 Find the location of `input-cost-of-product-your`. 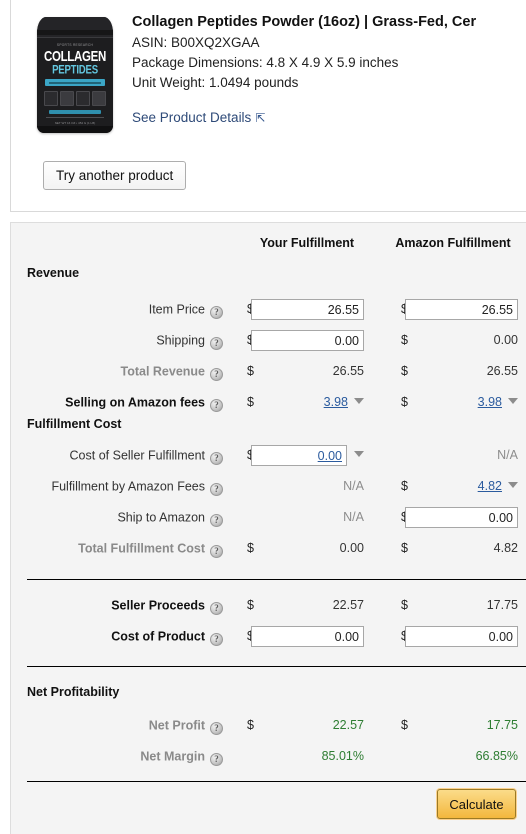

input-cost-of-product-your is located at coordinates (307, 636).